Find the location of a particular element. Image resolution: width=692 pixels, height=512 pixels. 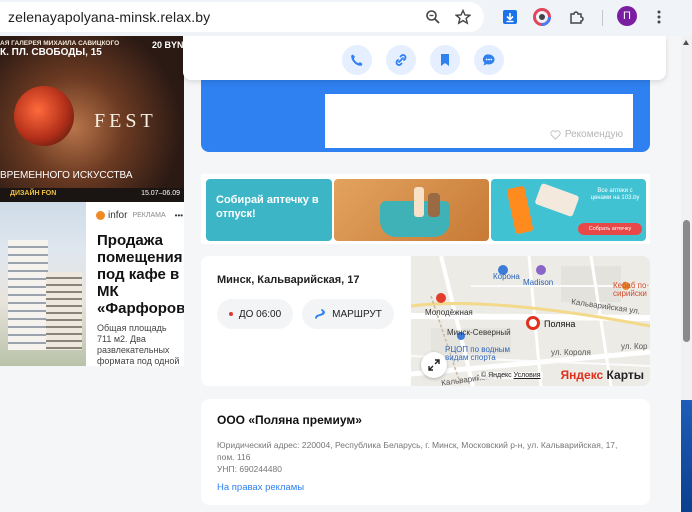

phone-icon is located at coordinates (357, 60).